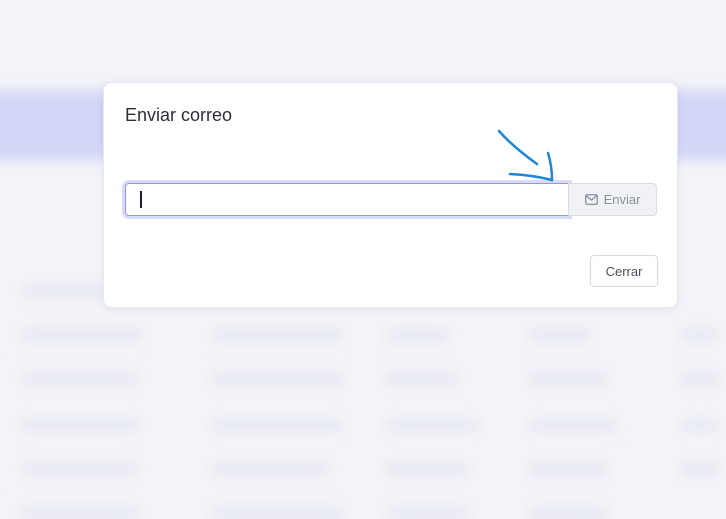 This screenshot has height=519, width=726. I want to click on email-input, so click(347, 199).